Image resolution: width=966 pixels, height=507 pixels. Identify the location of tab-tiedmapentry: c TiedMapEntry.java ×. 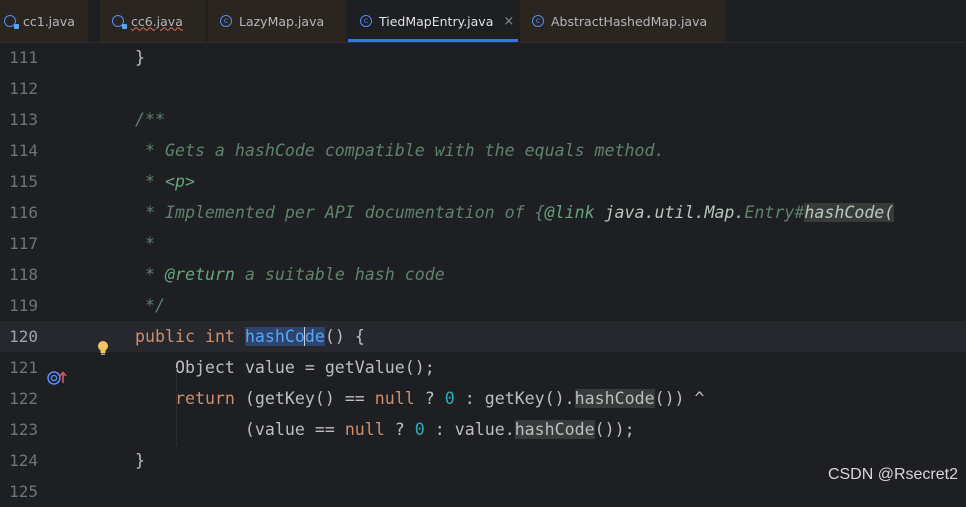
(433, 21).